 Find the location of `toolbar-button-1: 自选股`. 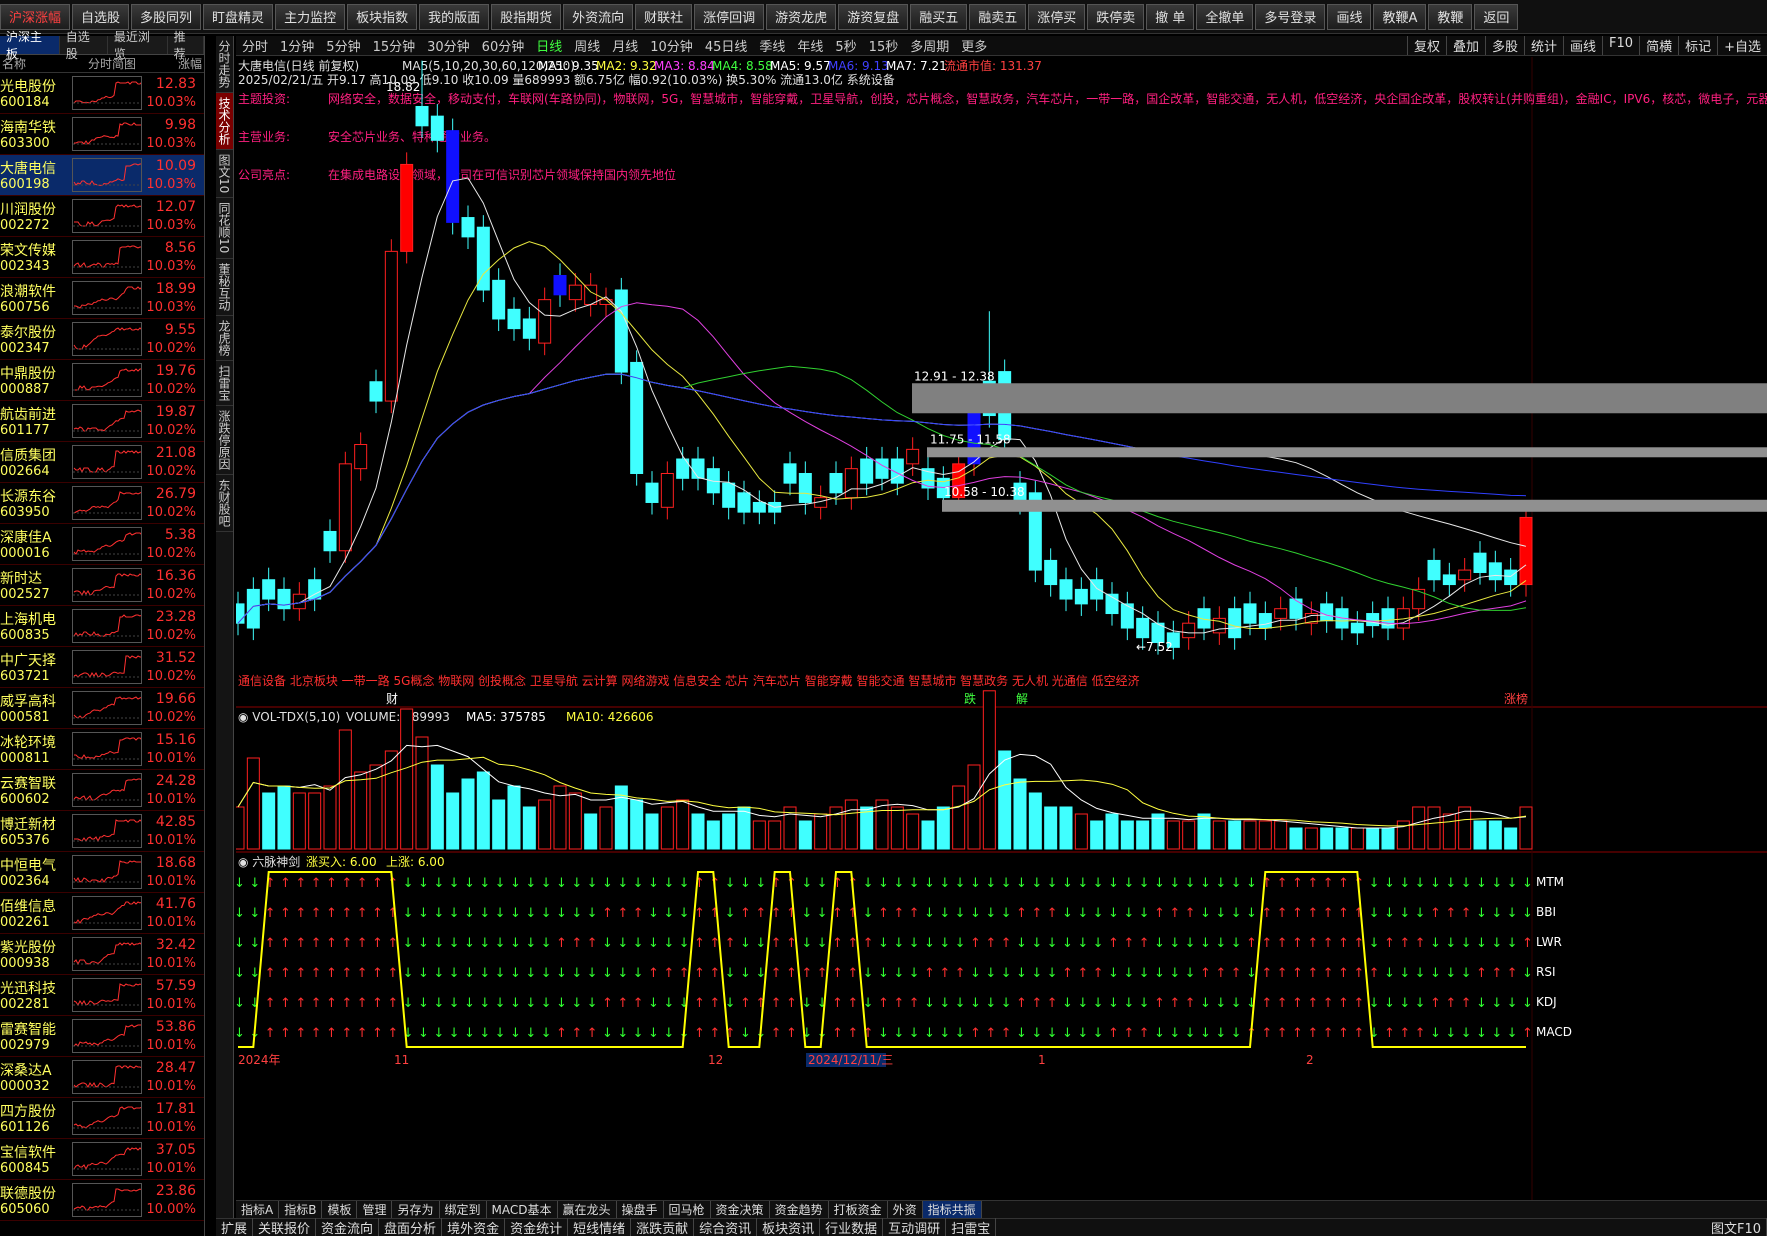

toolbar-button-1: 自选股 is located at coordinates (101, 16).